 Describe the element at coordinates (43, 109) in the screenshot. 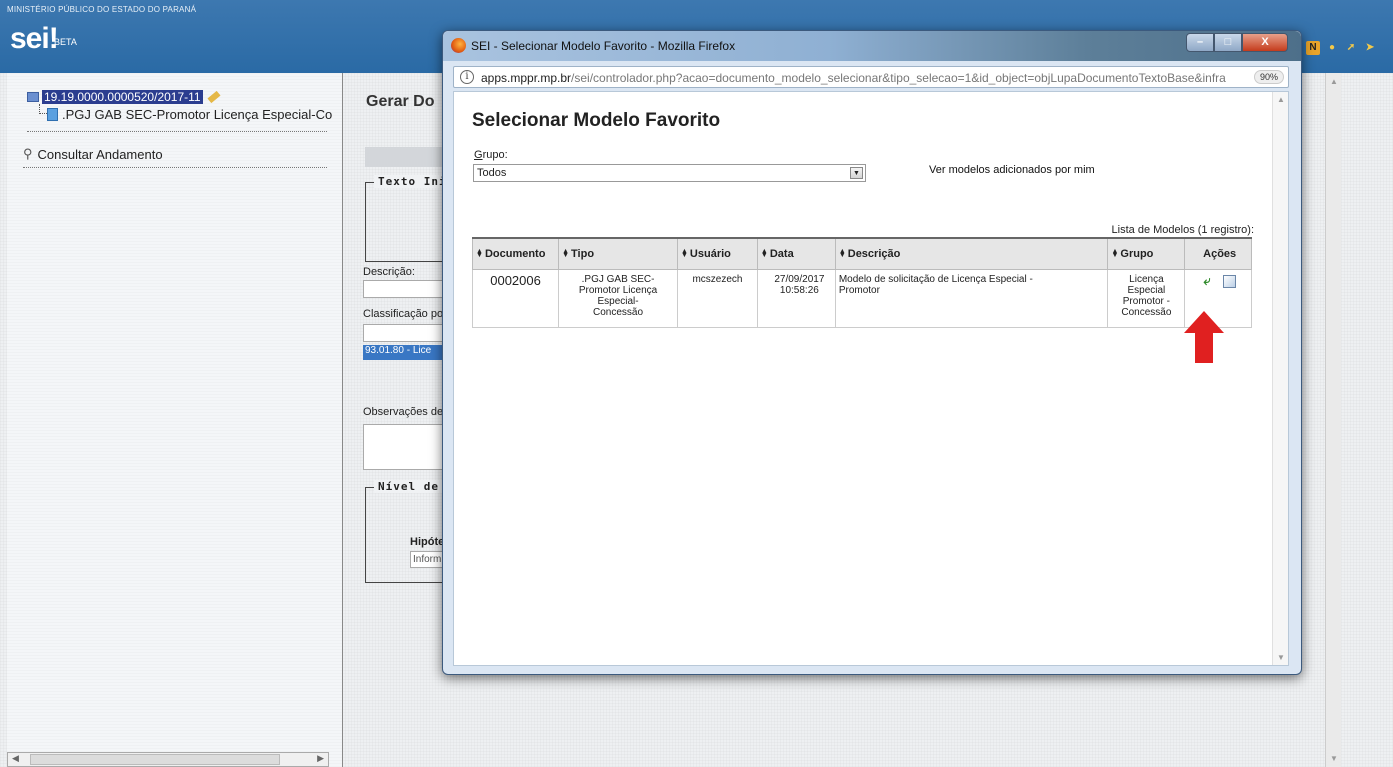

I see `tree-connector` at that location.